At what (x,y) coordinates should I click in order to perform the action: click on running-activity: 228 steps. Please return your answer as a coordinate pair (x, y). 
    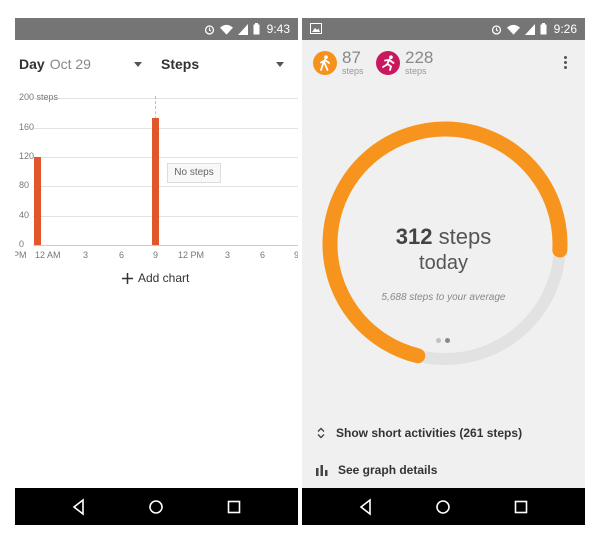
    Looking at the image, I should click on (404, 62).